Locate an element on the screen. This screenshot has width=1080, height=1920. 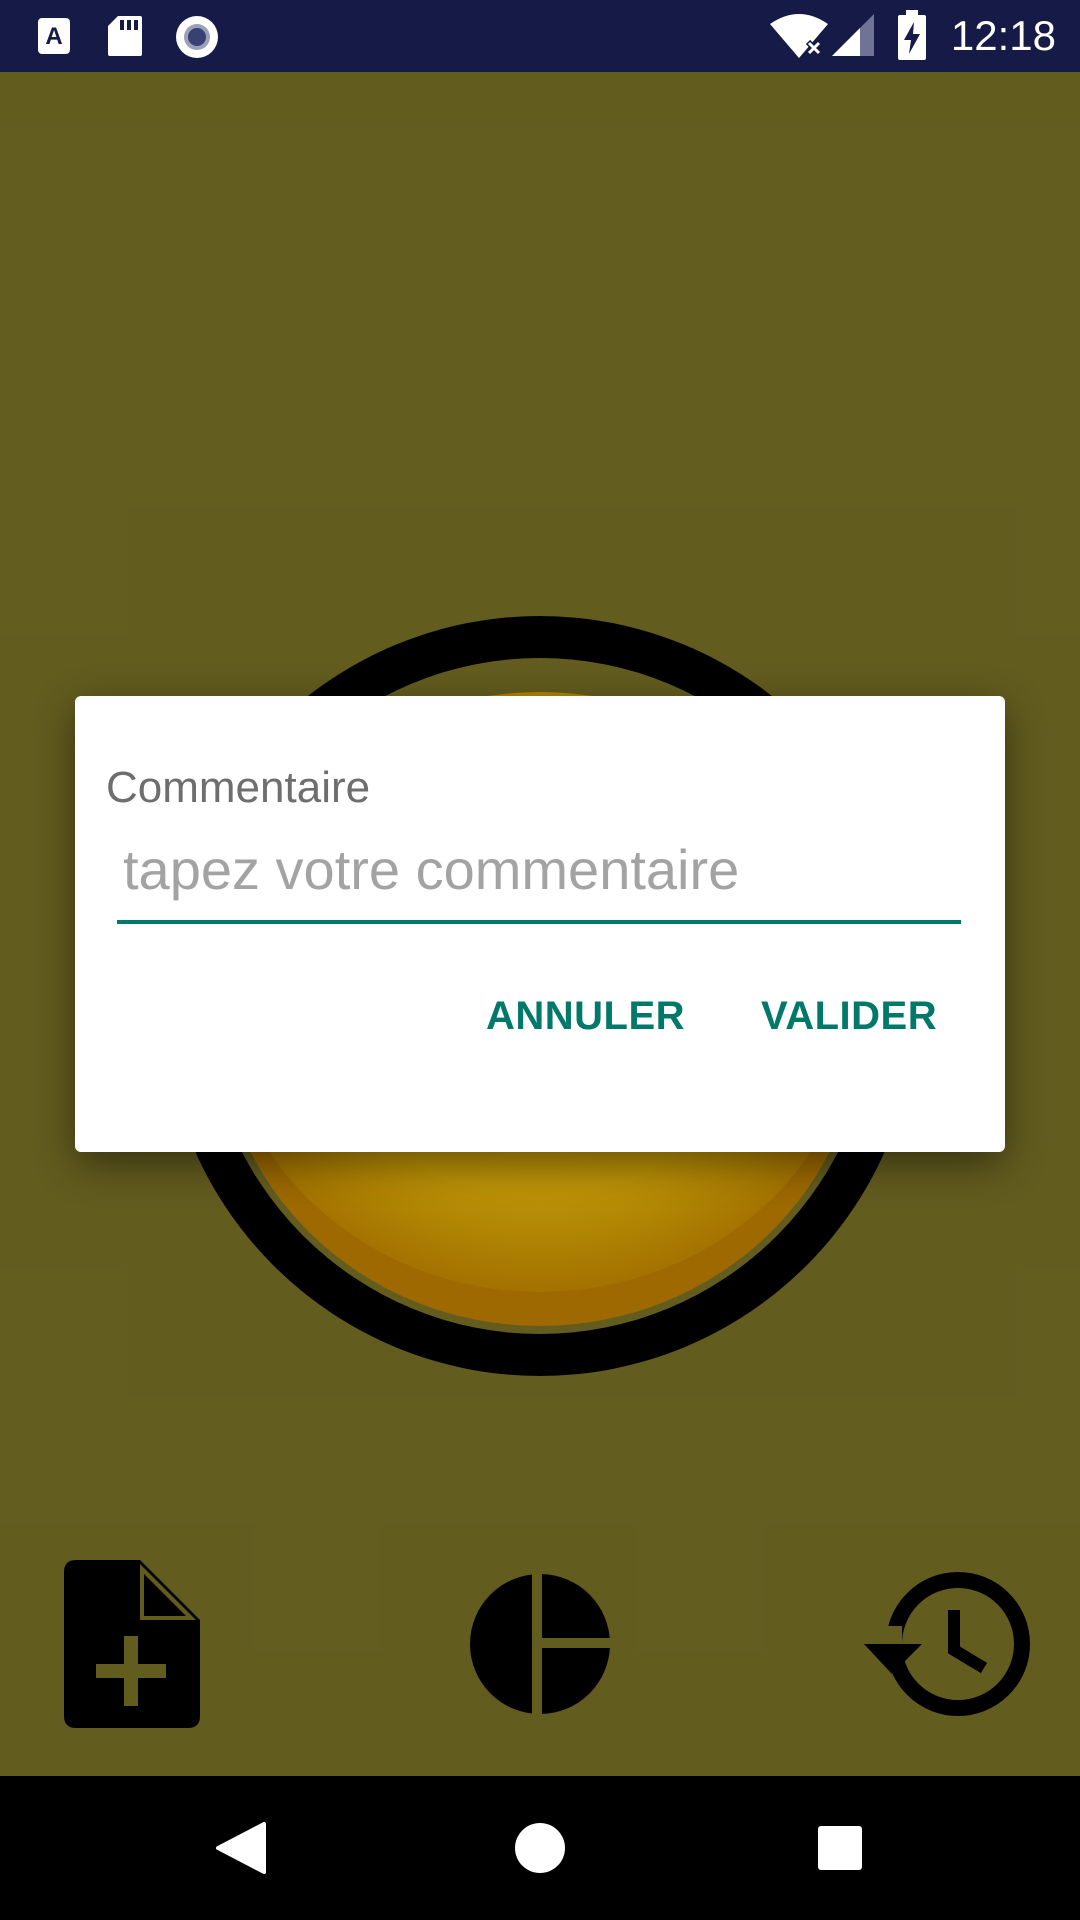
status-bar: A 12:18 is located at coordinates (540, 36).